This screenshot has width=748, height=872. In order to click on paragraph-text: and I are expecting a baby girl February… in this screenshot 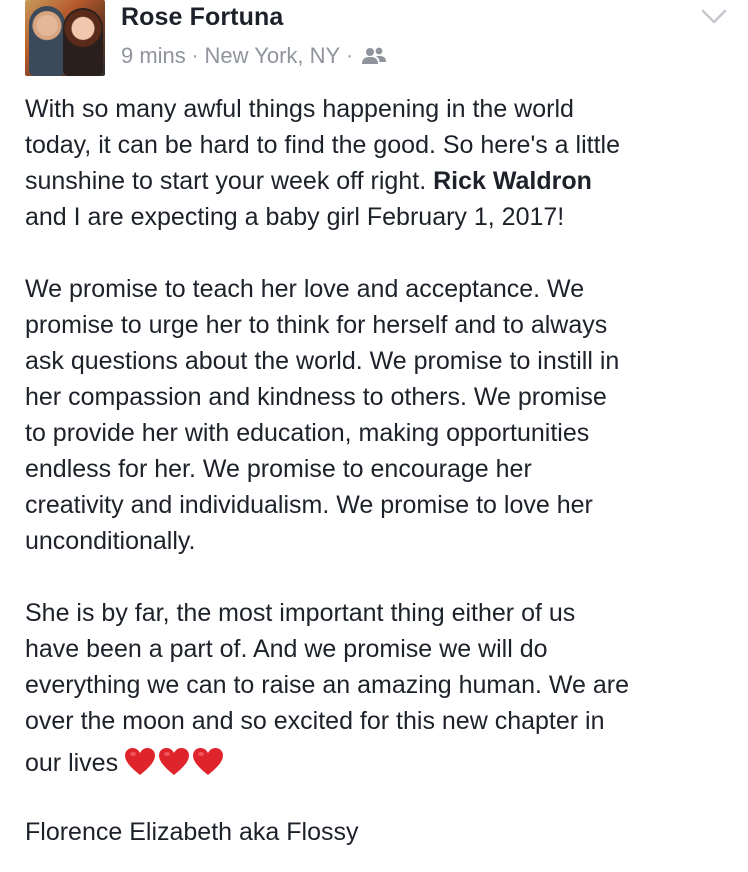, I will do `click(295, 217)`.